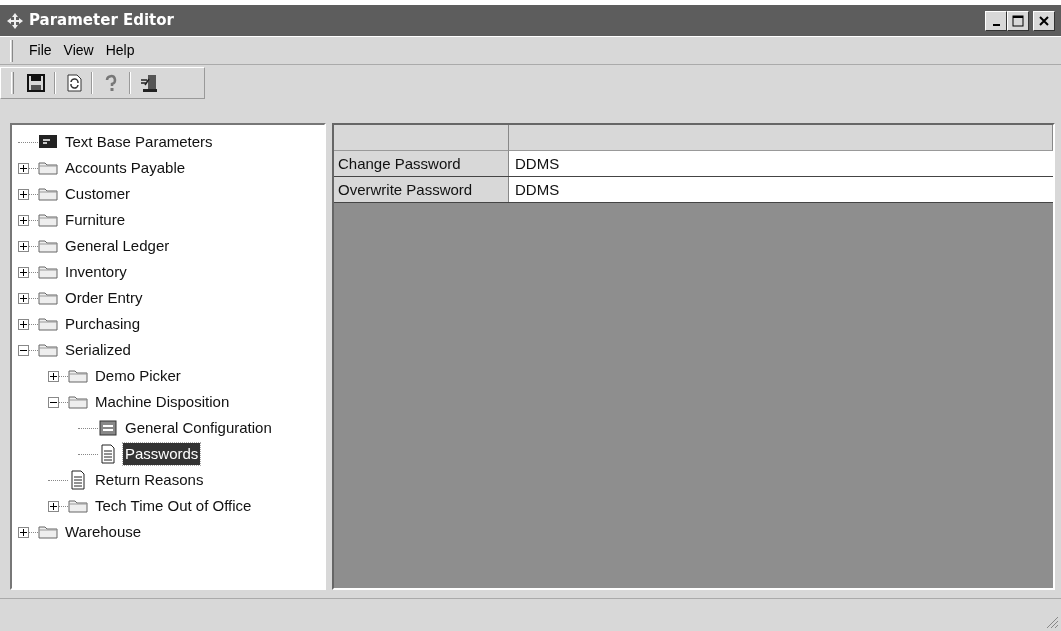 The width and height of the screenshot is (1061, 631). I want to click on save-icon, so click(36, 83).